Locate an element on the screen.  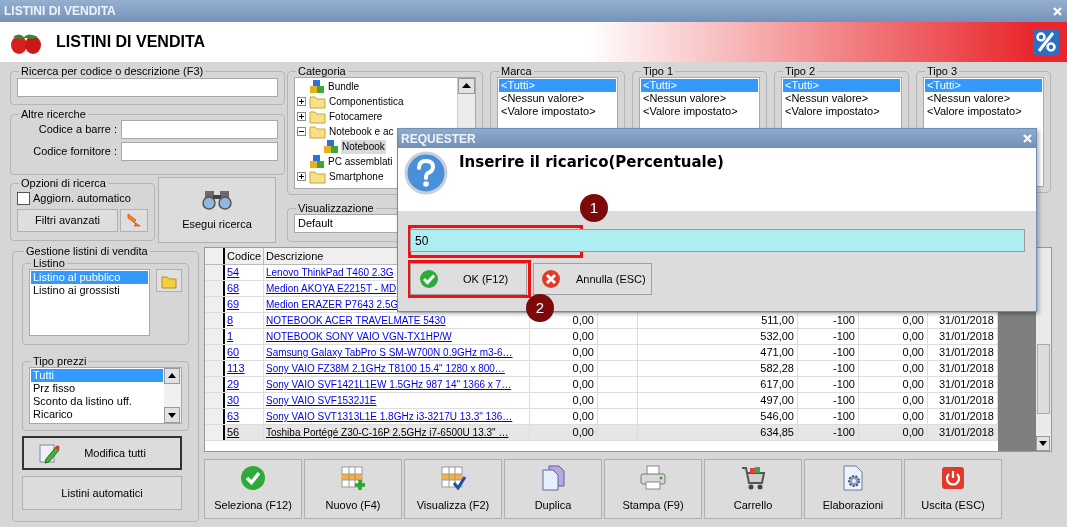
field-label: Codice fornitore : is located at coordinates (75, 152).